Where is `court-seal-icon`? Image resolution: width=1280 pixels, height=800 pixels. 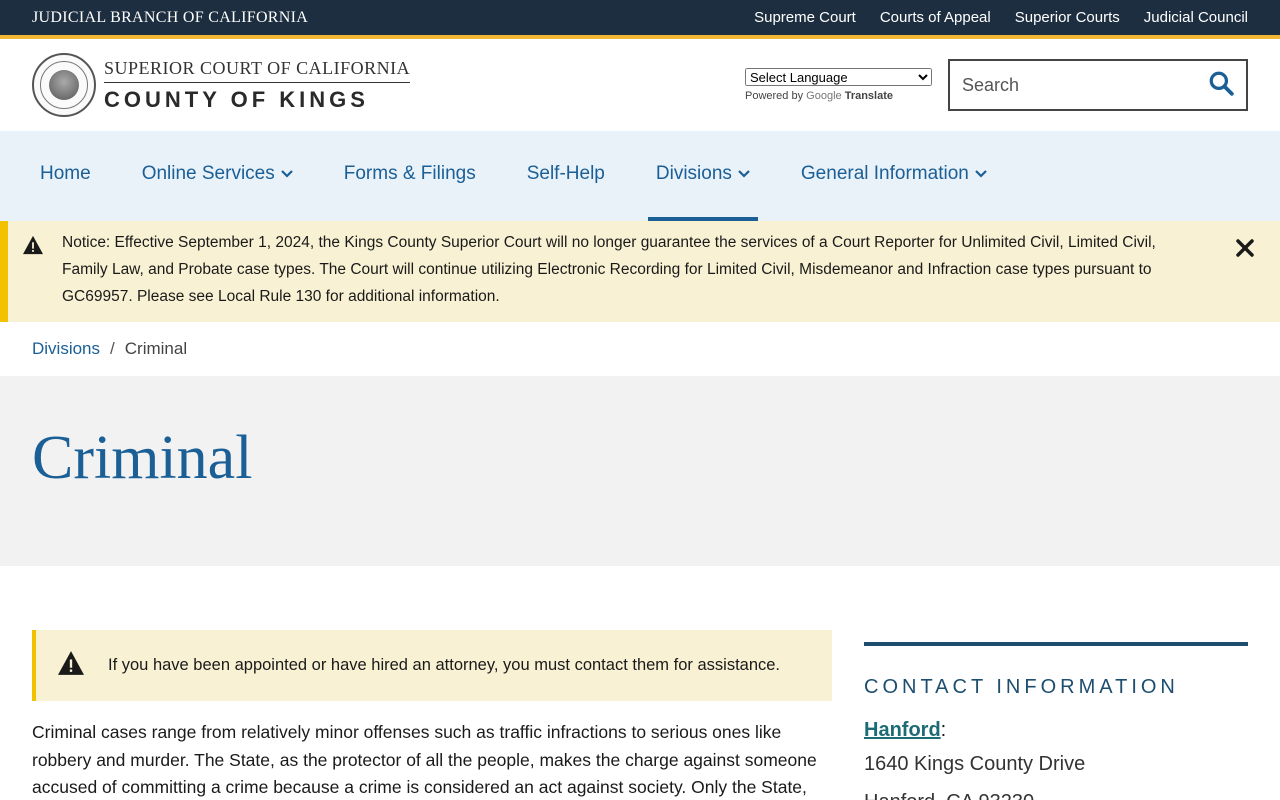 court-seal-icon is located at coordinates (64, 85).